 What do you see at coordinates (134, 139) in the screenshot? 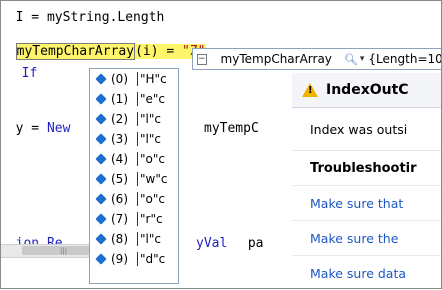
I see `list-item: (3) "l"c` at bounding box center [134, 139].